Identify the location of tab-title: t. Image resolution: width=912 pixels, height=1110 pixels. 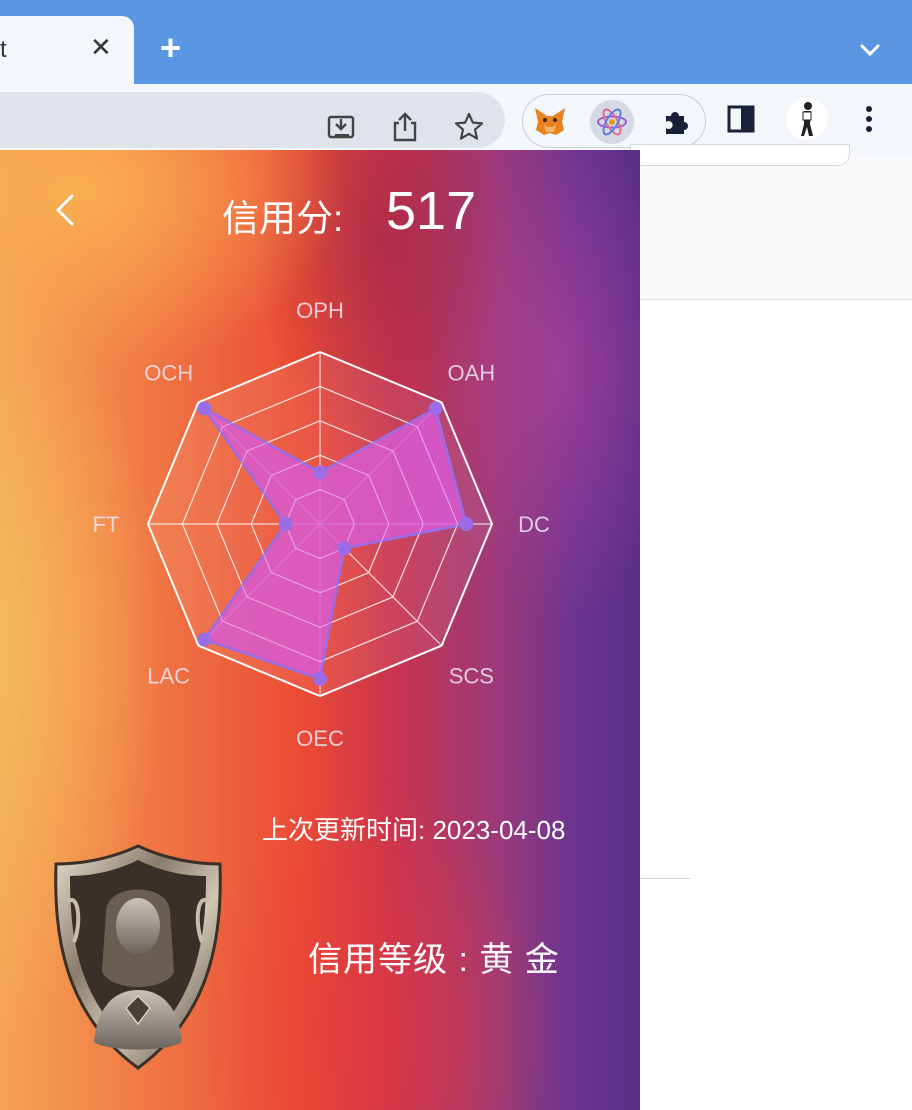
(3, 49).